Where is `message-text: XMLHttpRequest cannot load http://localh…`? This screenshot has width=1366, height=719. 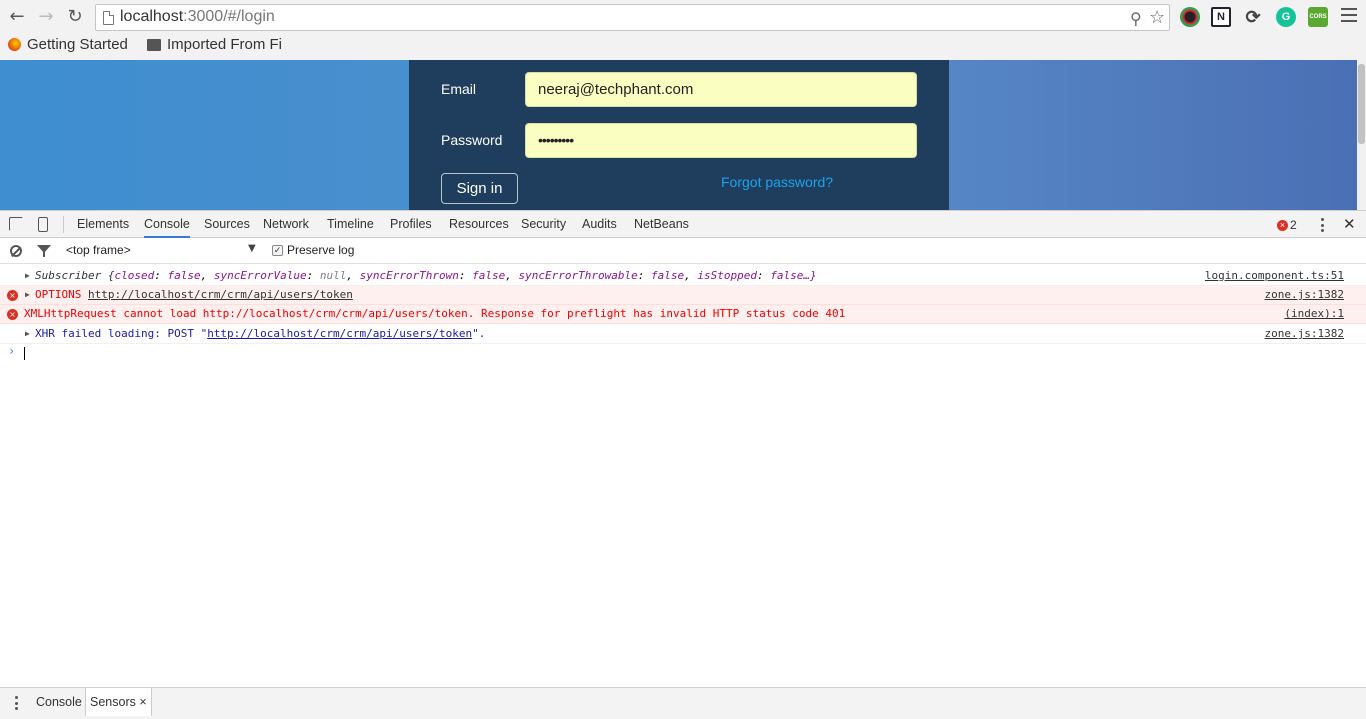 message-text: XMLHttpRequest cannot load http://localh… is located at coordinates (435, 313).